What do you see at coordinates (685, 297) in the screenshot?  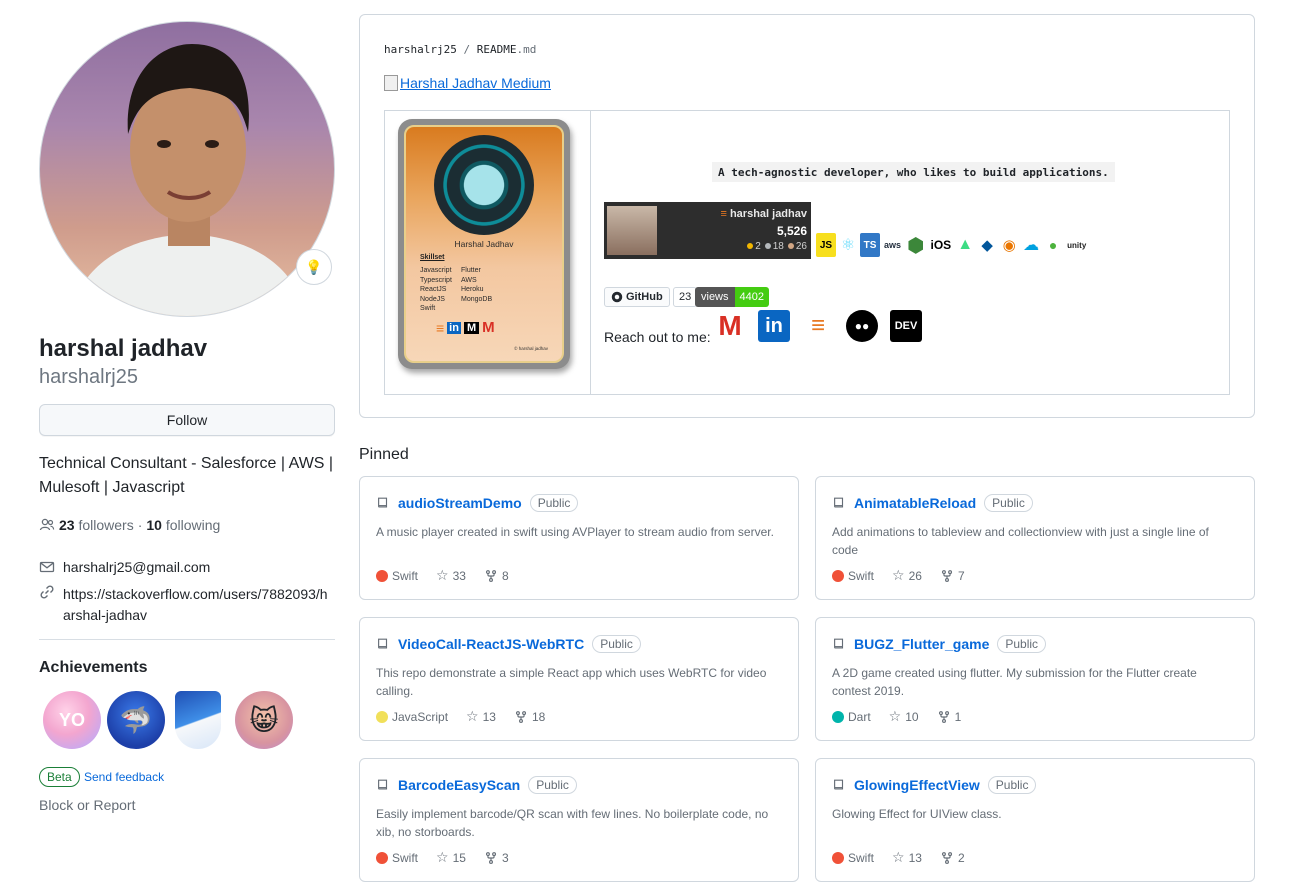 I see `github-followers-count: 23` at bounding box center [685, 297].